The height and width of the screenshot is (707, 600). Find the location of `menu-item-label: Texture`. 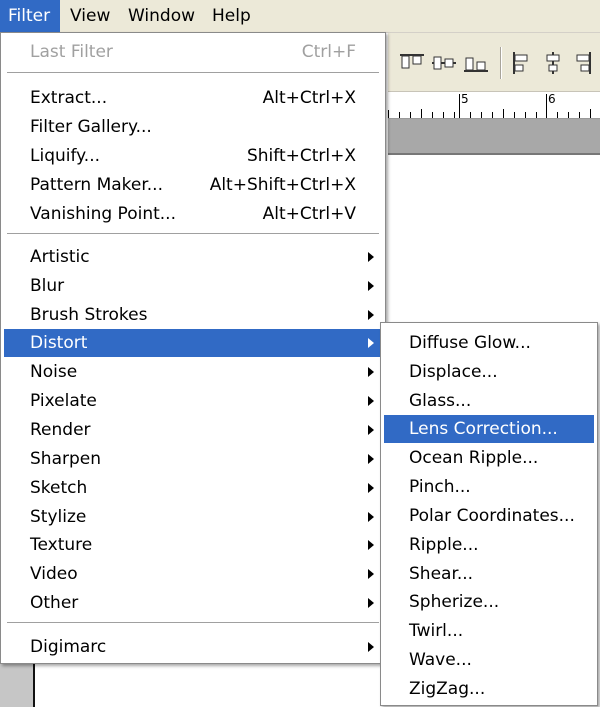

menu-item-label: Texture is located at coordinates (61, 545).